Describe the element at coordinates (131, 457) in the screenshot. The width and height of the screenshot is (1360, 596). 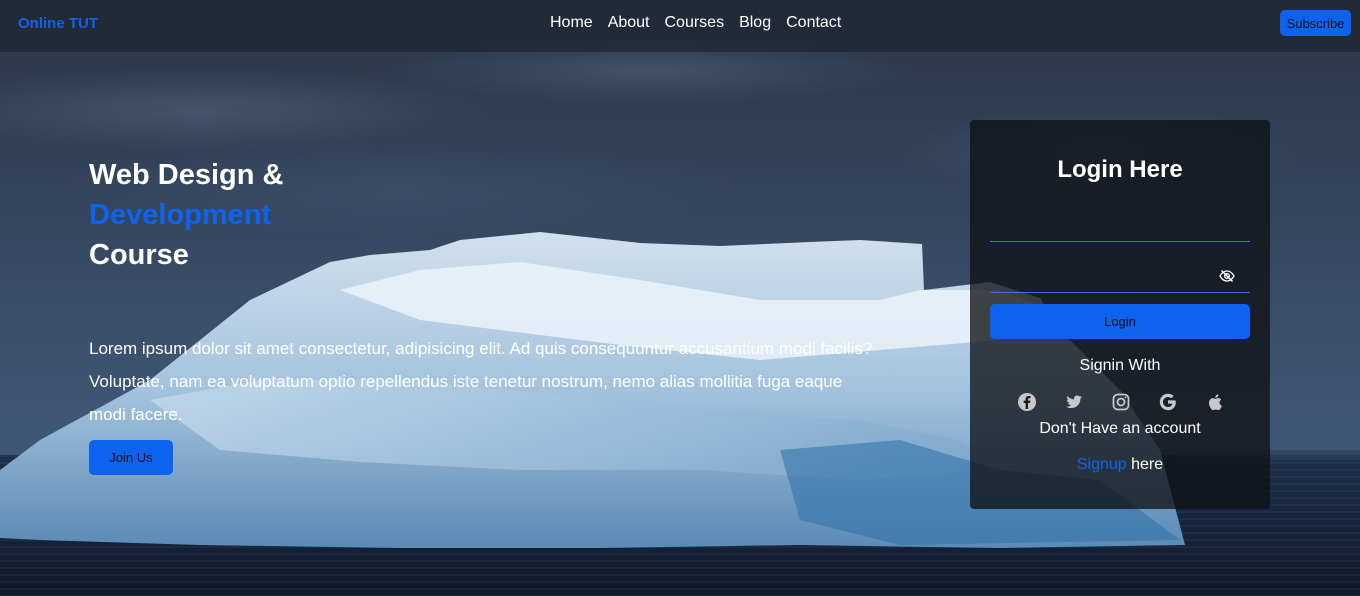
I see `join-us-button: Join Us` at that location.